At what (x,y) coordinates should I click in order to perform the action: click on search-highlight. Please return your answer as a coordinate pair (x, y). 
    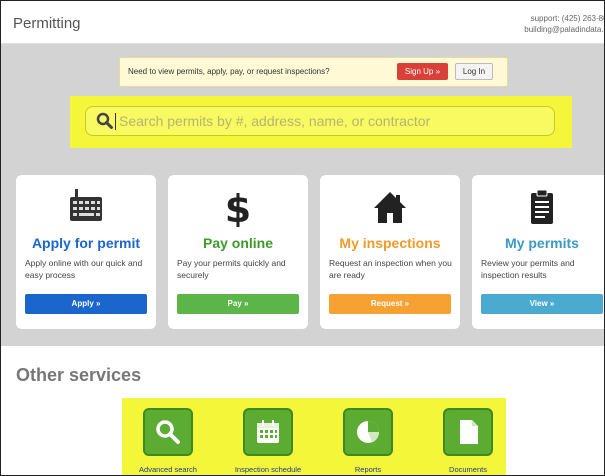
    Looking at the image, I should click on (321, 122).